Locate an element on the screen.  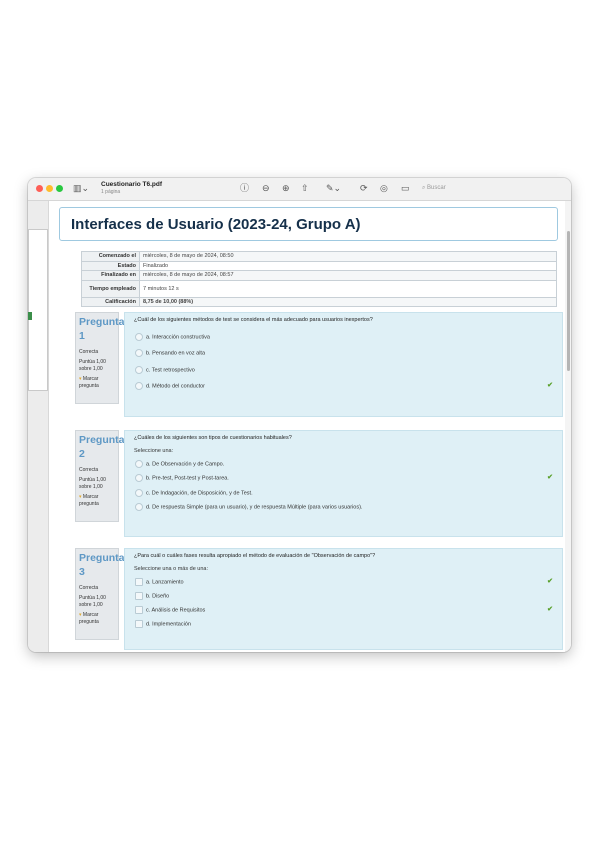
answer-option: c. Test retrospectivo is located at coordinates (165, 370).